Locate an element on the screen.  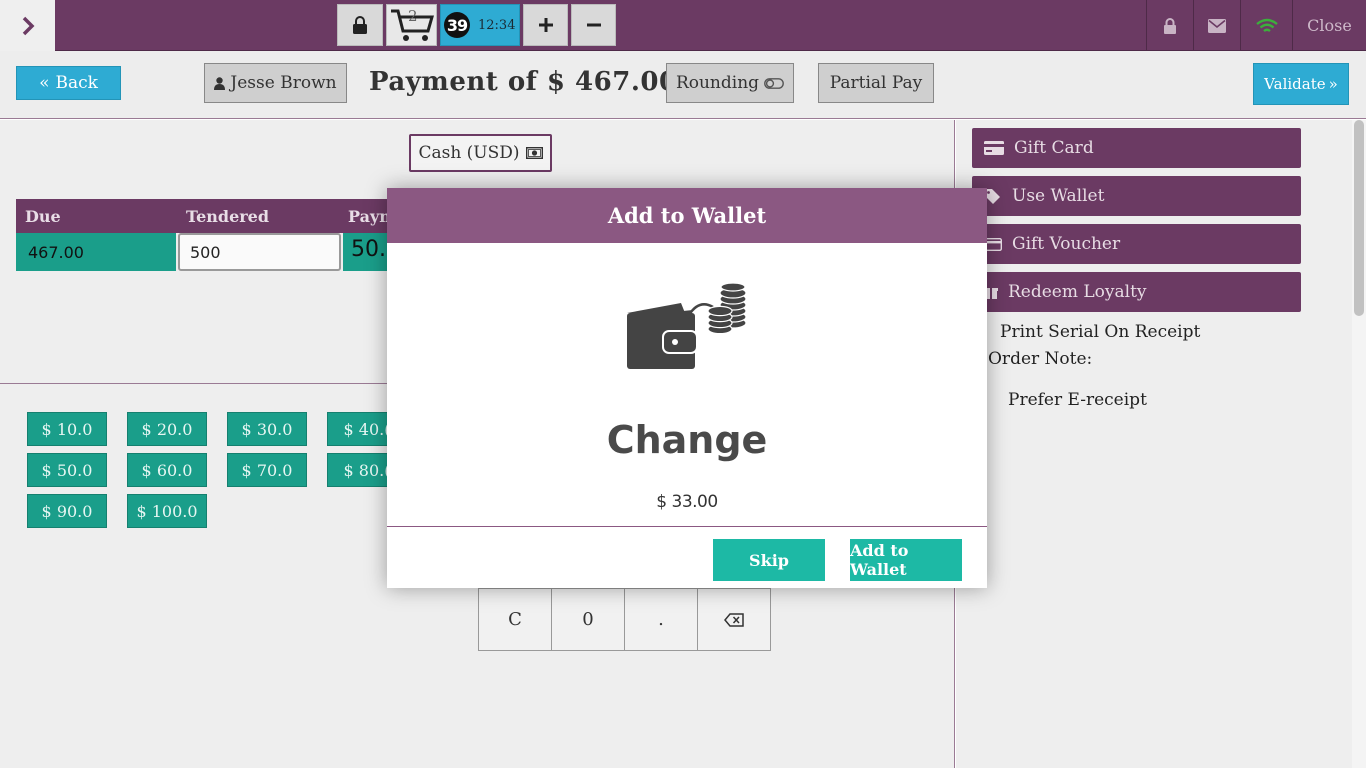
change-amount: $ 33.00 is located at coordinates (687, 502).